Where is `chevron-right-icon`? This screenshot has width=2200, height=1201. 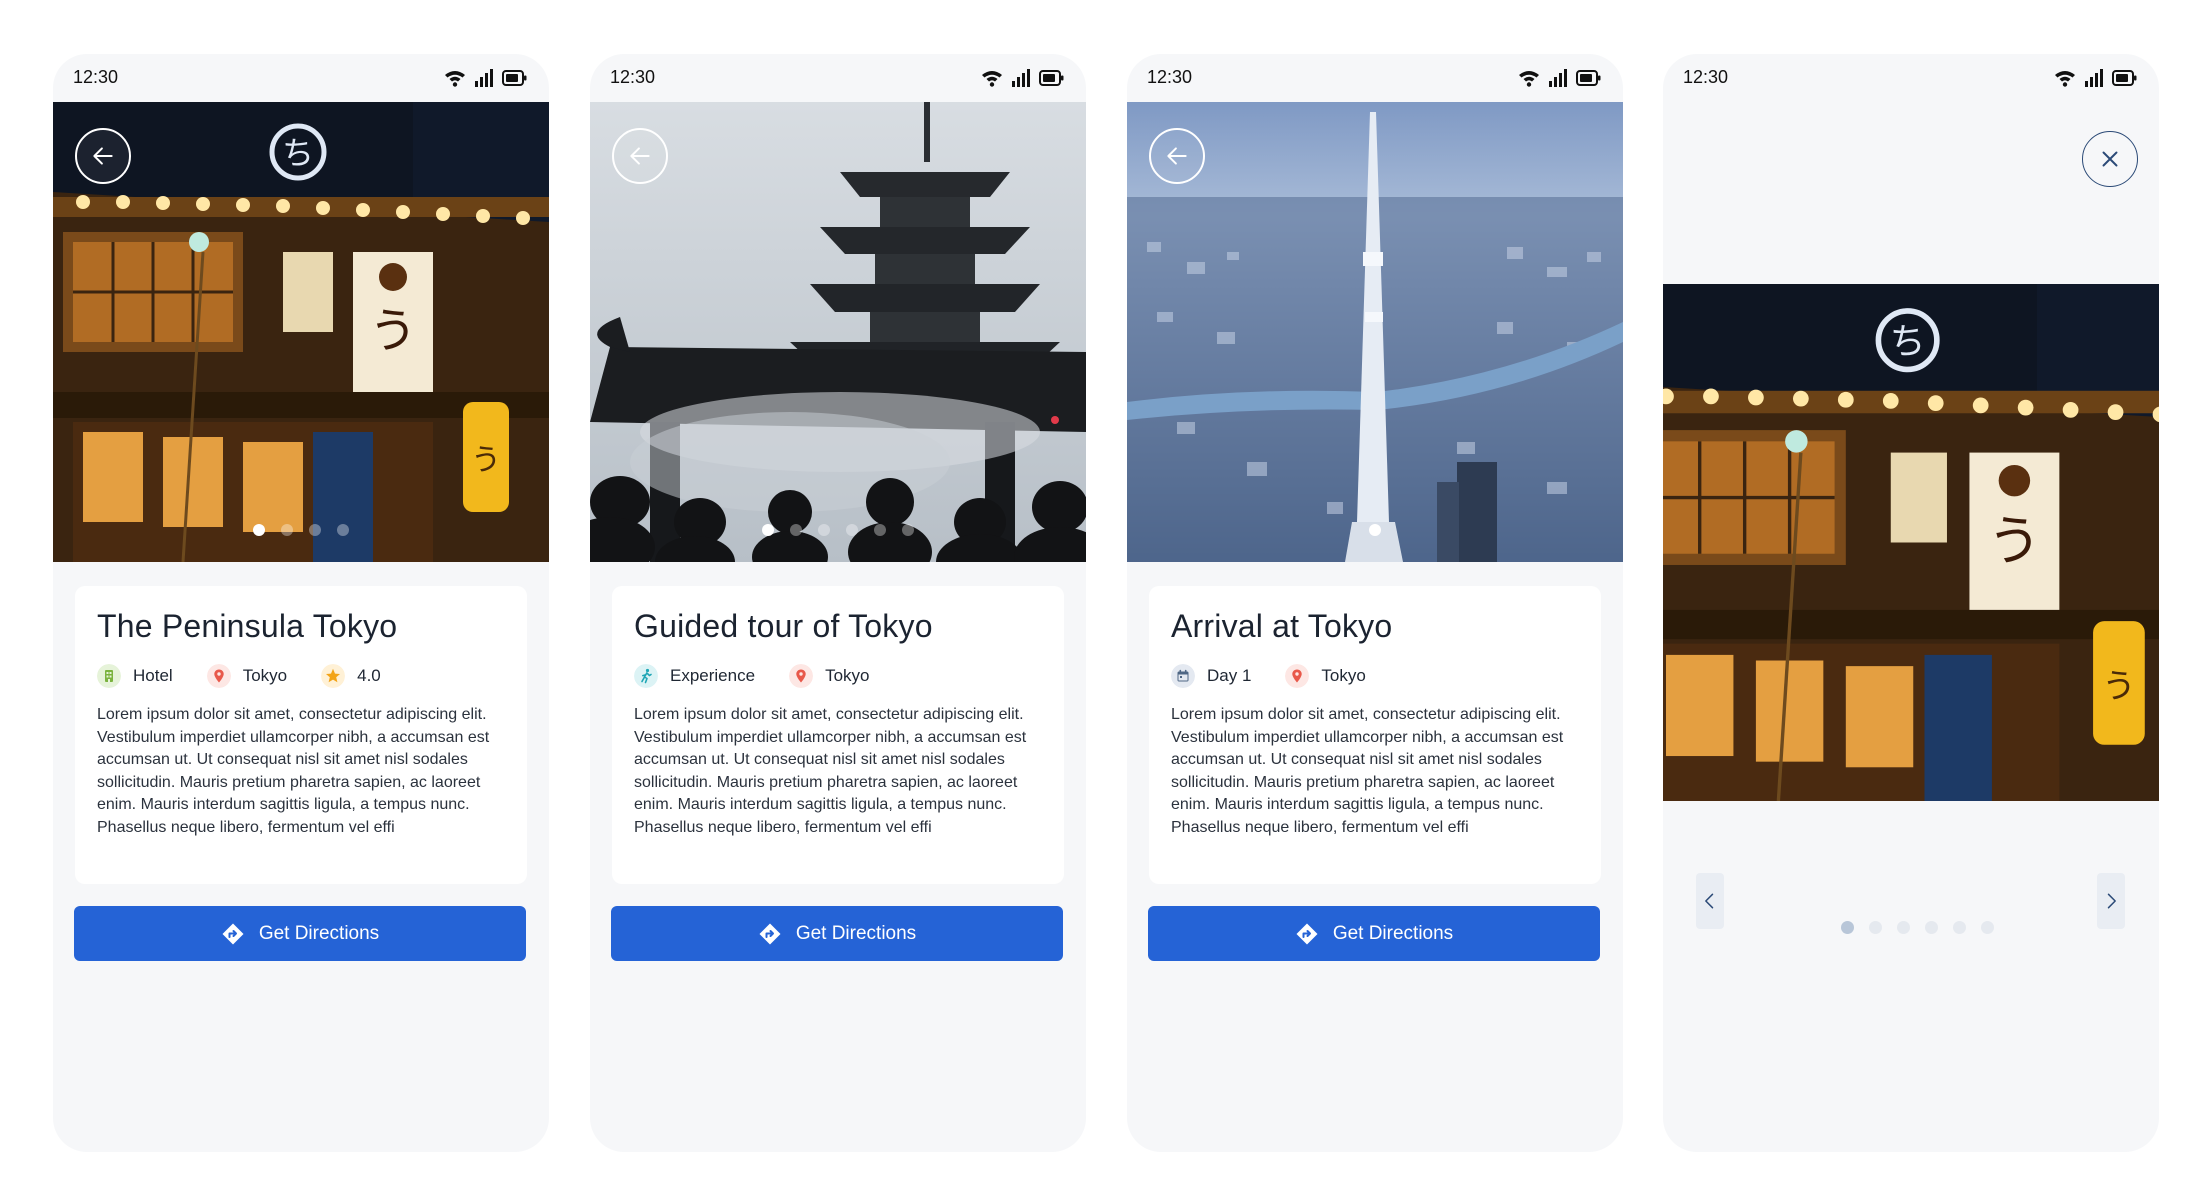 chevron-right-icon is located at coordinates (2111, 901).